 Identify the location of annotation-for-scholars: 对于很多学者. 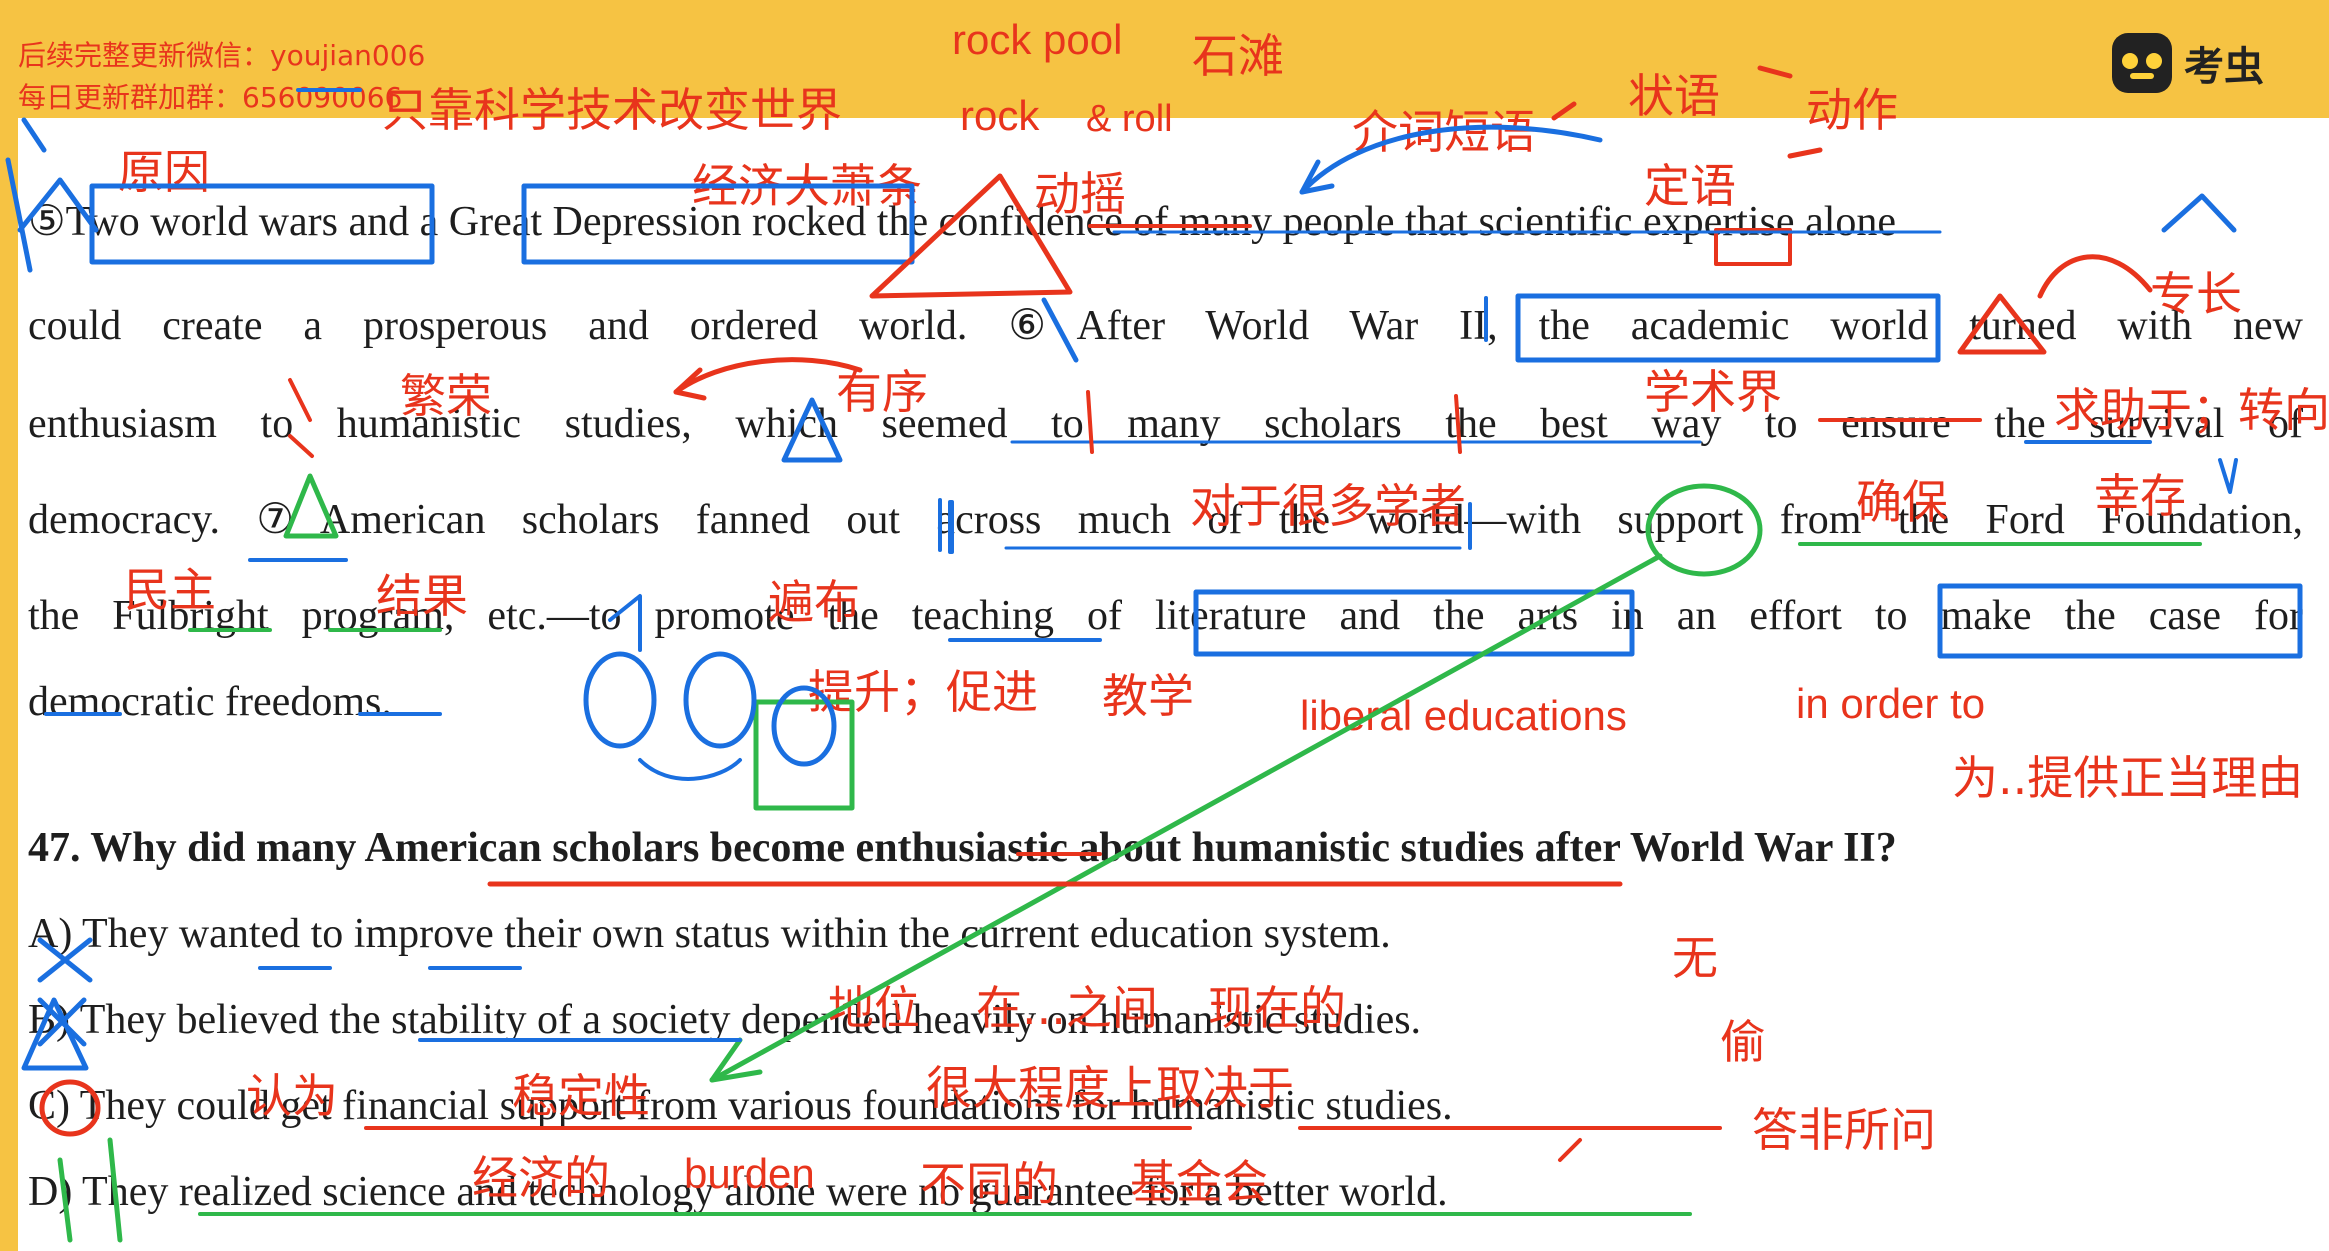
(1328, 506).